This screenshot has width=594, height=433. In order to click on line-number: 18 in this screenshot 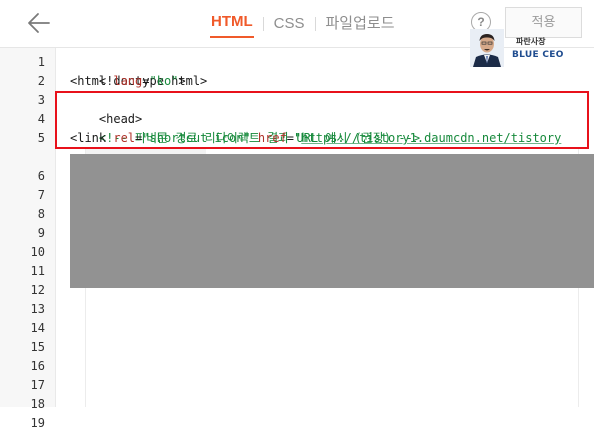, I will do `click(37, 404)`.